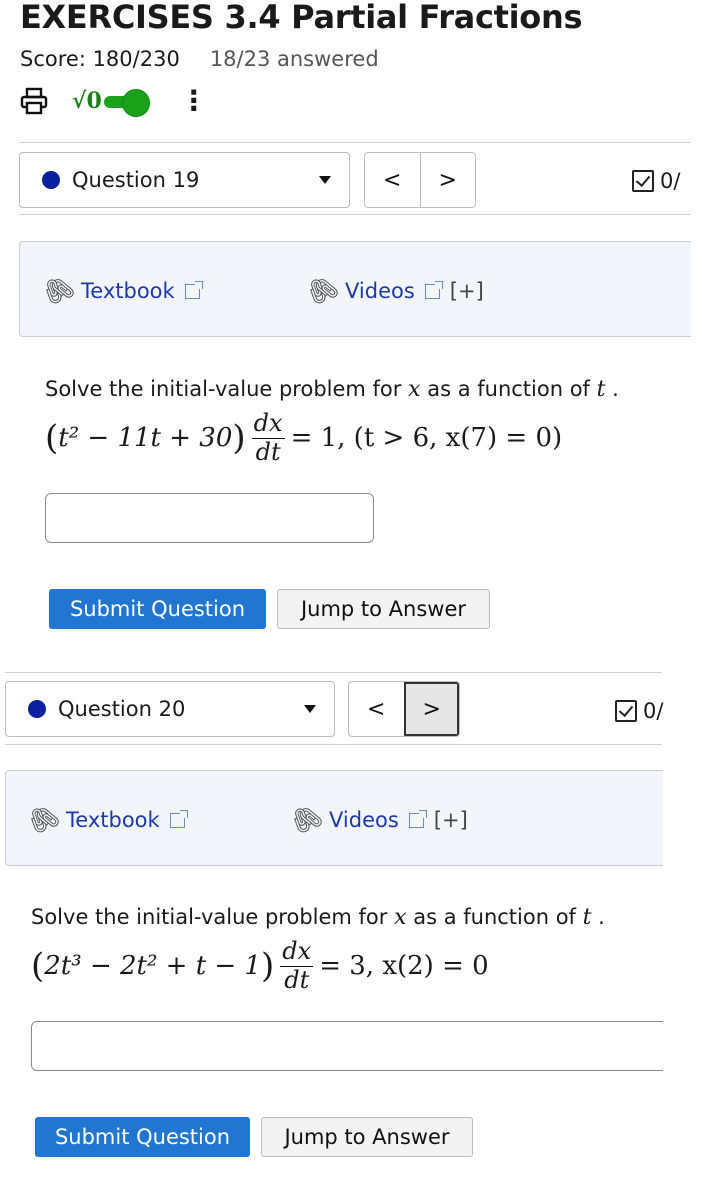  I want to click on math-display-toggle: √0, so click(111, 102).